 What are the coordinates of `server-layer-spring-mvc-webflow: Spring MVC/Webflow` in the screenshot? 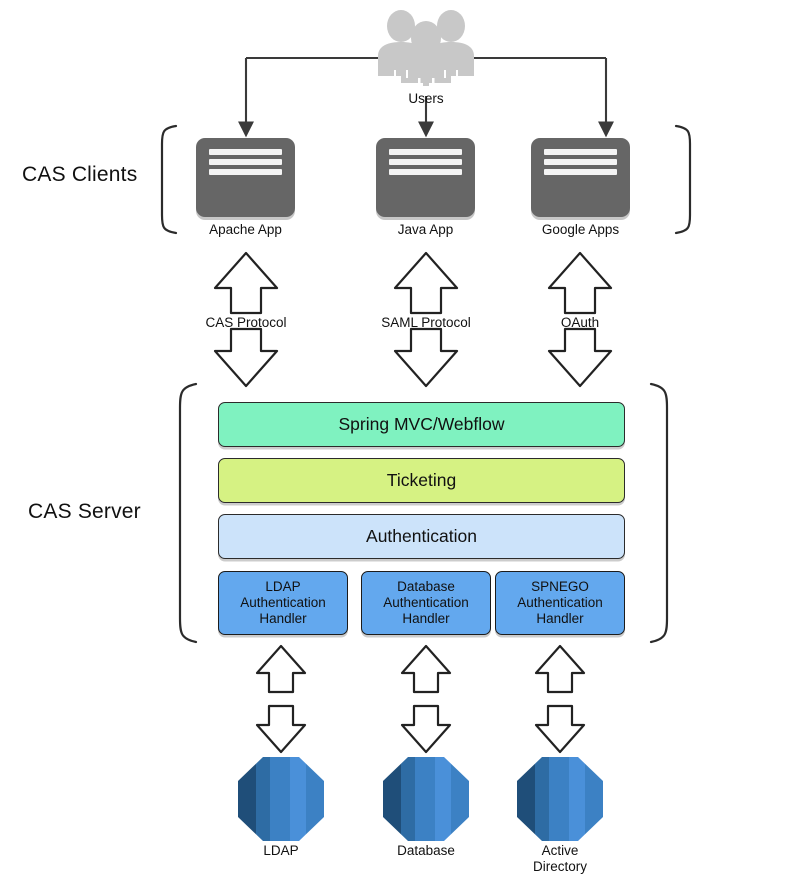 It's located at (421, 424).